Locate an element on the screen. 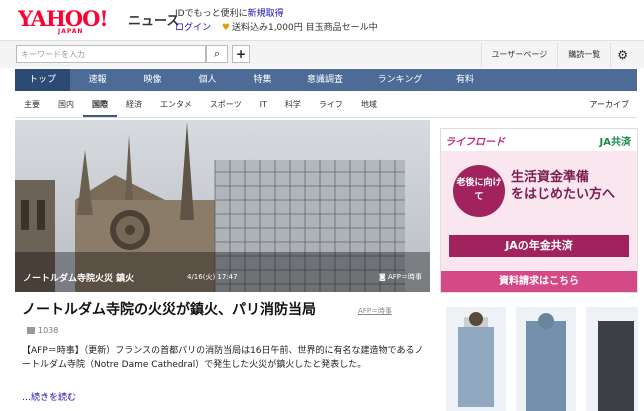 This screenshot has width=644, height=411. ad-brand-lifeload: ライフロード is located at coordinates (475, 142).